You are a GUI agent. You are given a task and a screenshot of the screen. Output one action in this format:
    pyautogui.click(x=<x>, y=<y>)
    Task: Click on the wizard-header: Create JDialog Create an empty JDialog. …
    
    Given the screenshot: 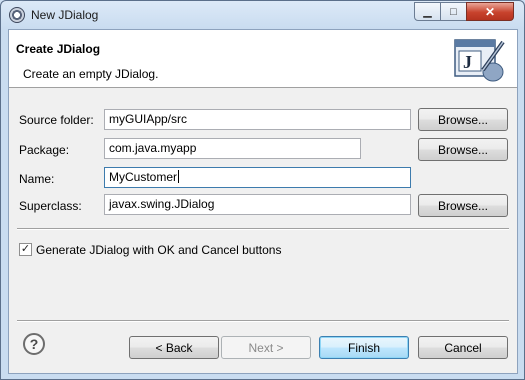 What is the action you would take?
    pyautogui.click(x=263, y=59)
    